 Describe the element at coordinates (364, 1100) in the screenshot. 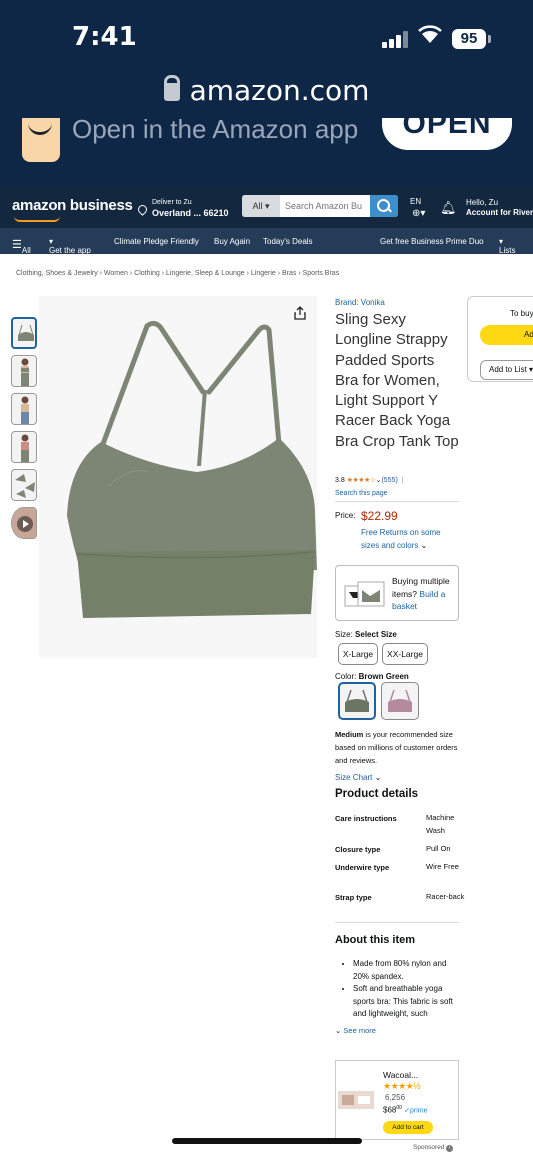

I see `ad-image-box` at that location.